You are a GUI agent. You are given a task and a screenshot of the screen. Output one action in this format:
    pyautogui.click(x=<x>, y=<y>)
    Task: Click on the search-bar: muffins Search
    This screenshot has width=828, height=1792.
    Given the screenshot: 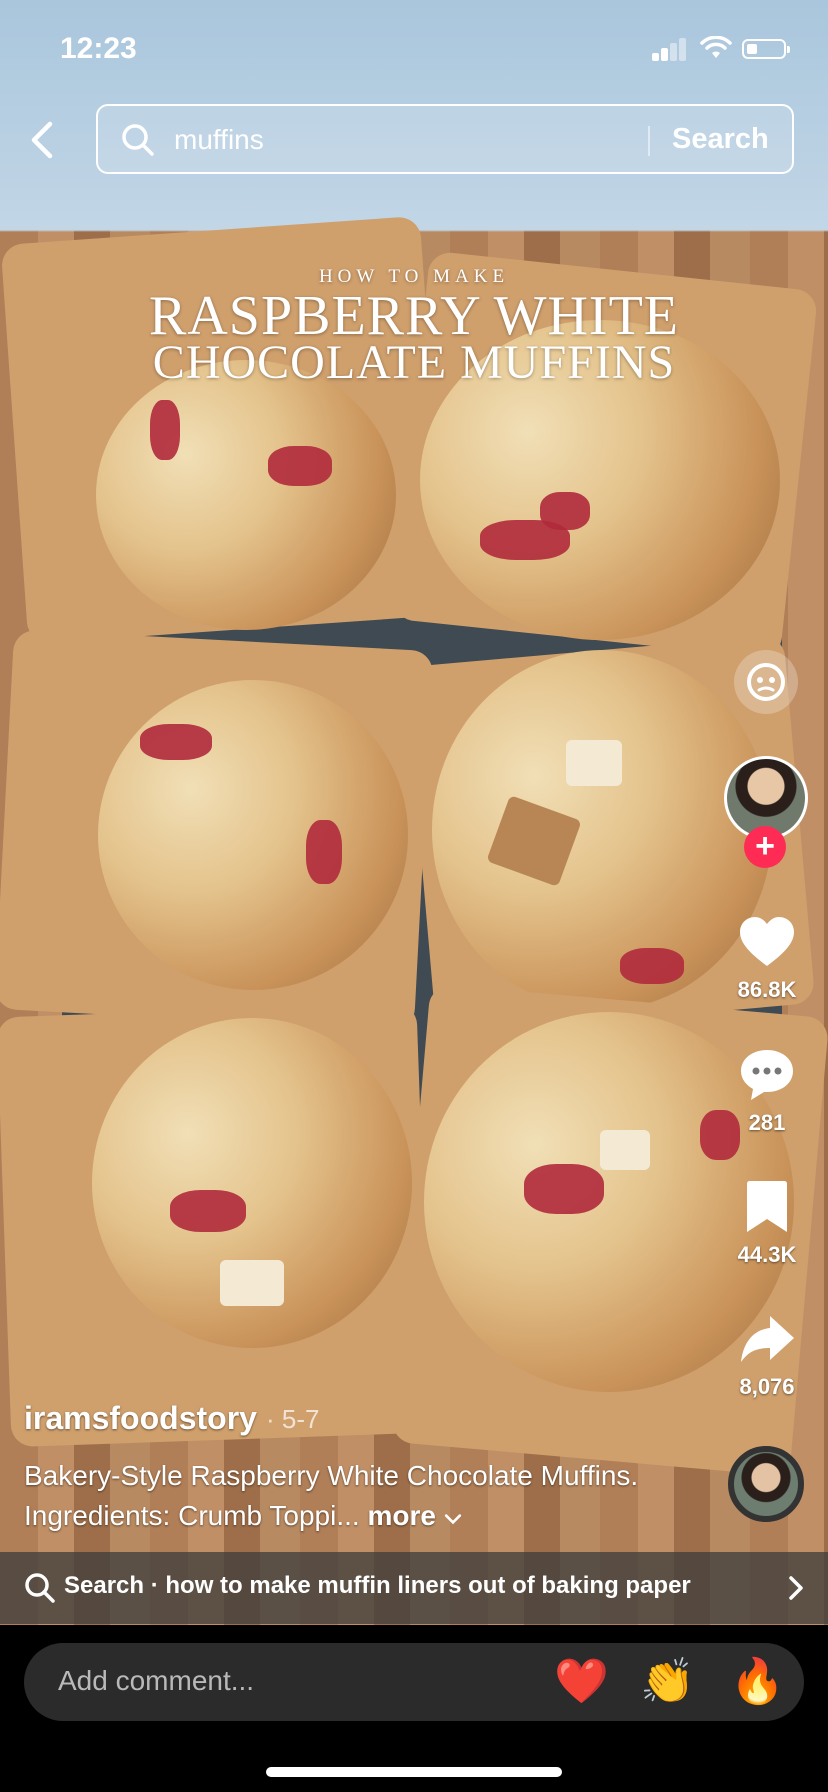 What is the action you would take?
    pyautogui.click(x=445, y=139)
    